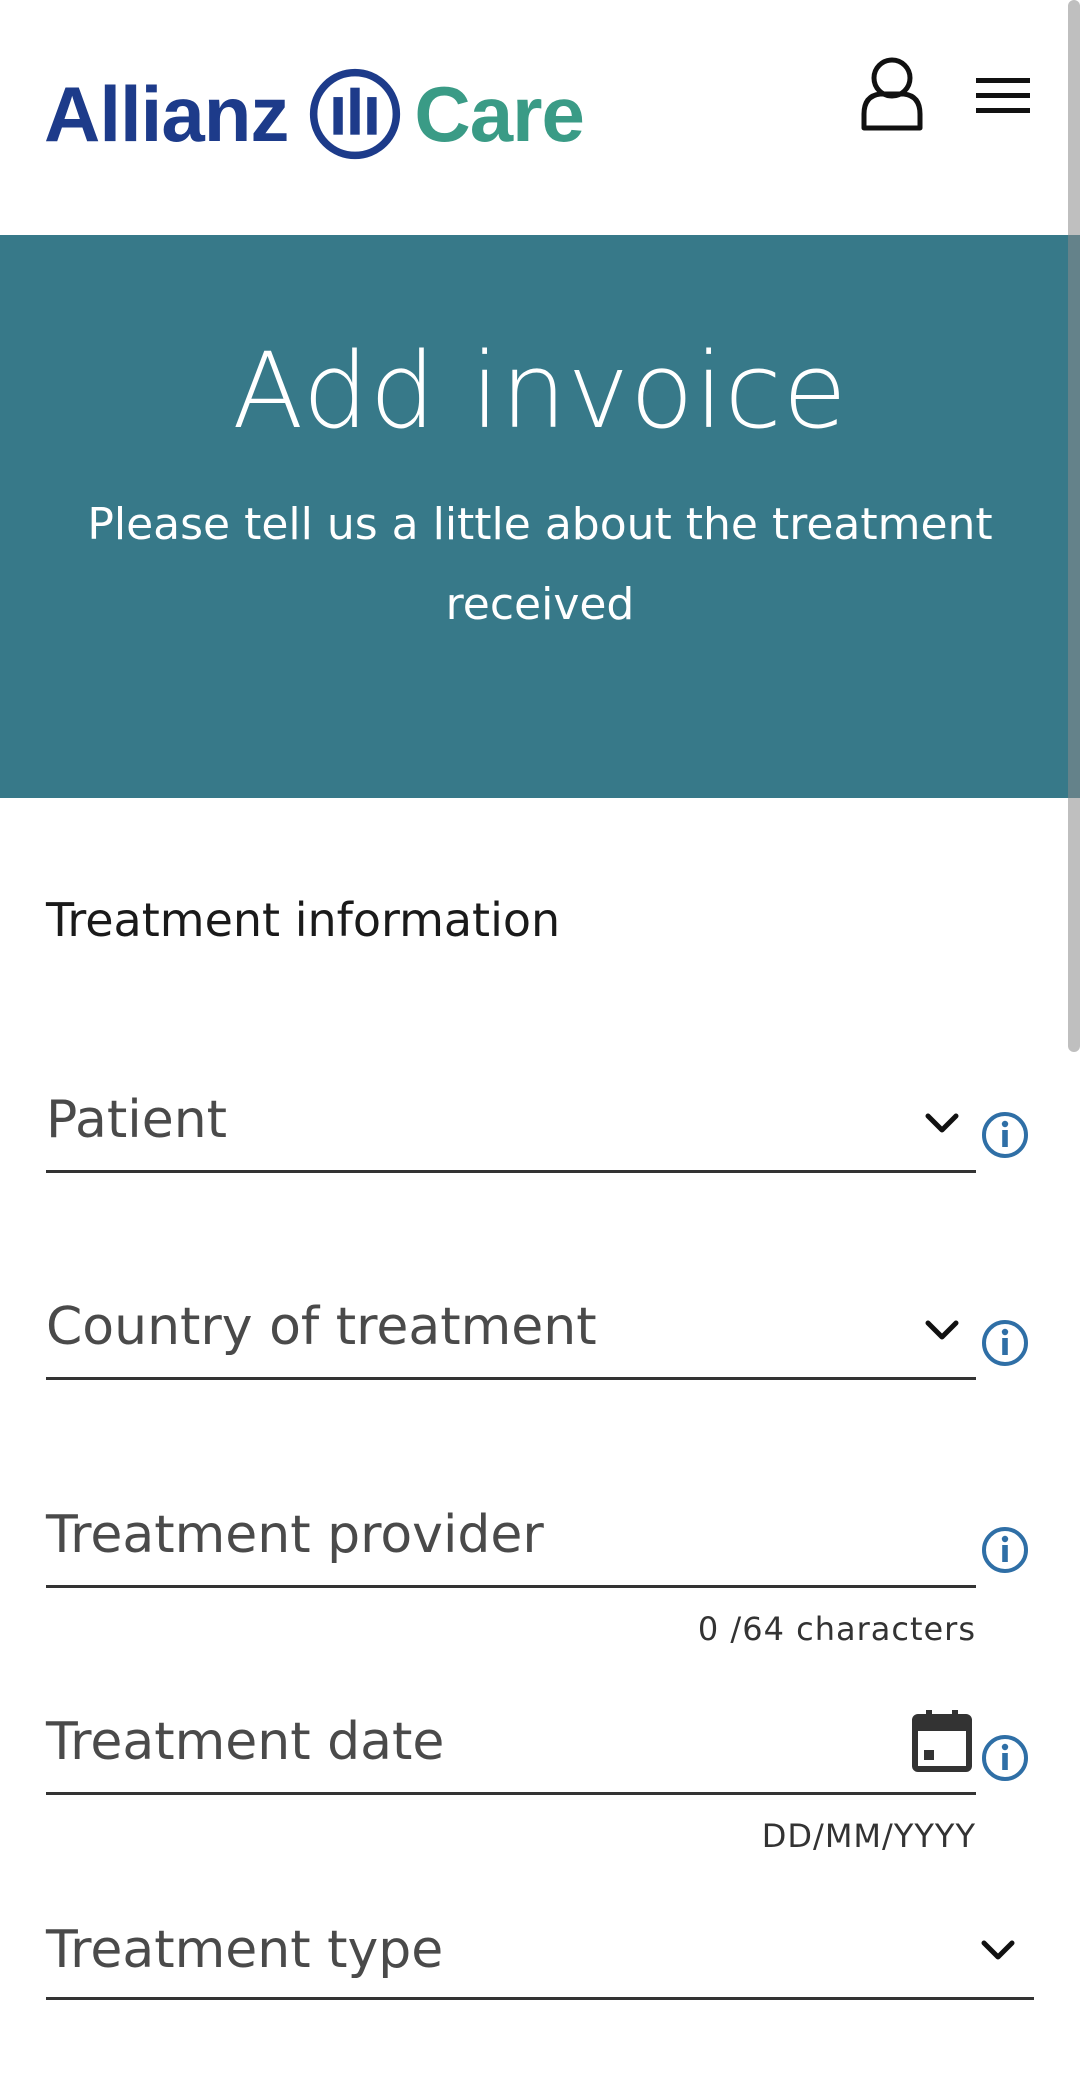  I want to click on brand-name: Allianz, so click(166, 113).